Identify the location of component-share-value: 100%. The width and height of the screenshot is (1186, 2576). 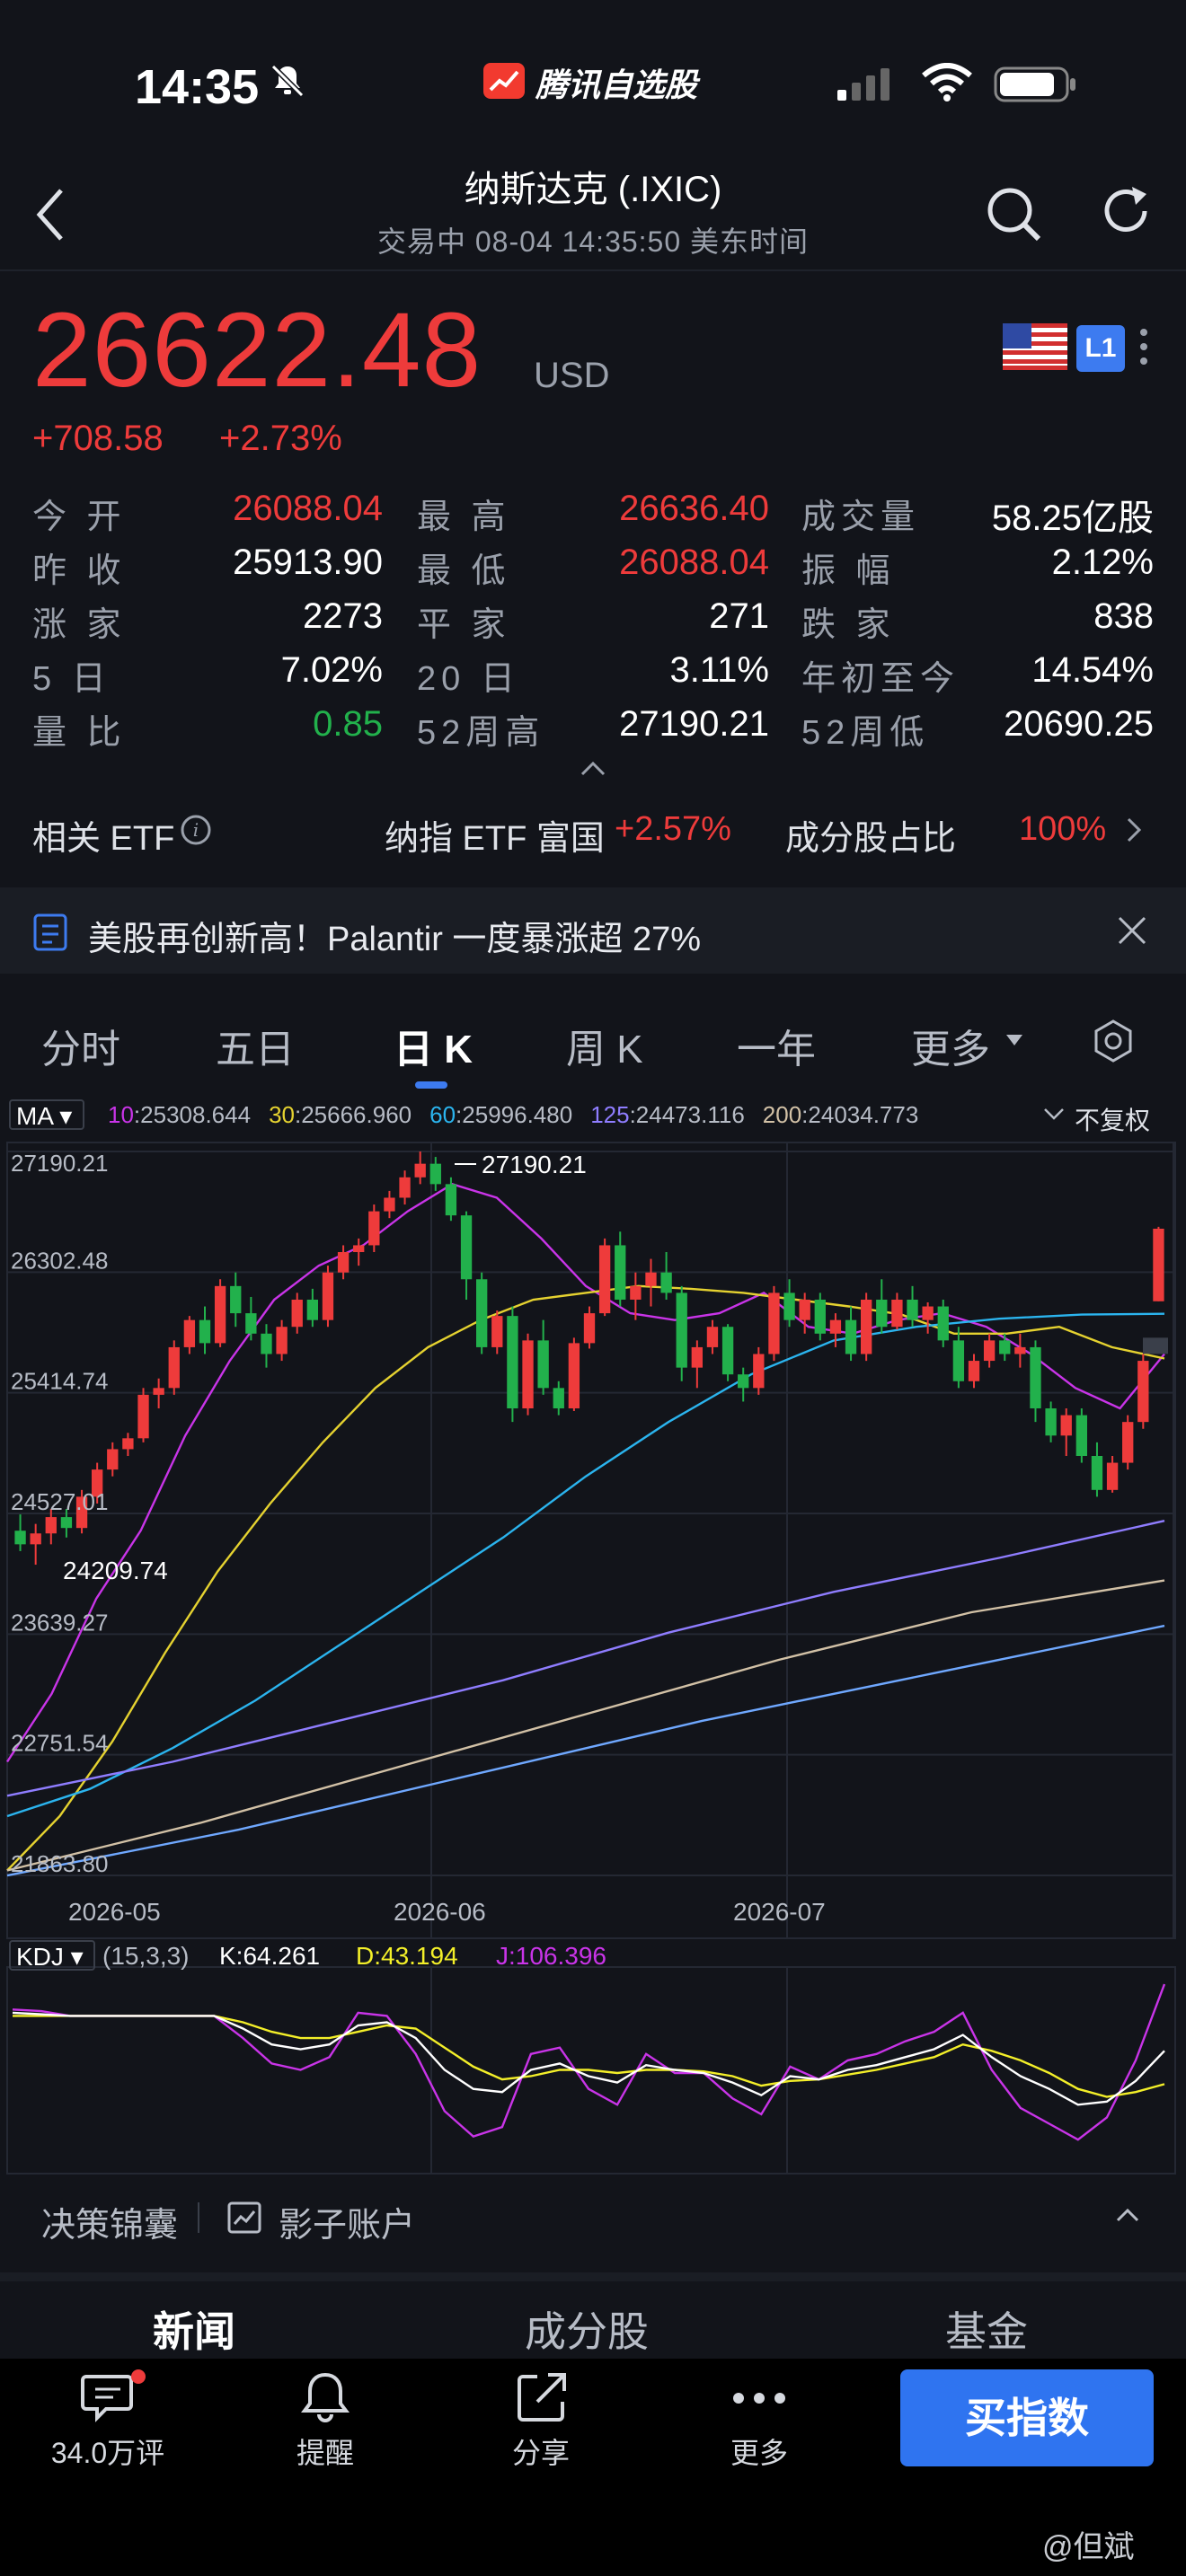
(1063, 829).